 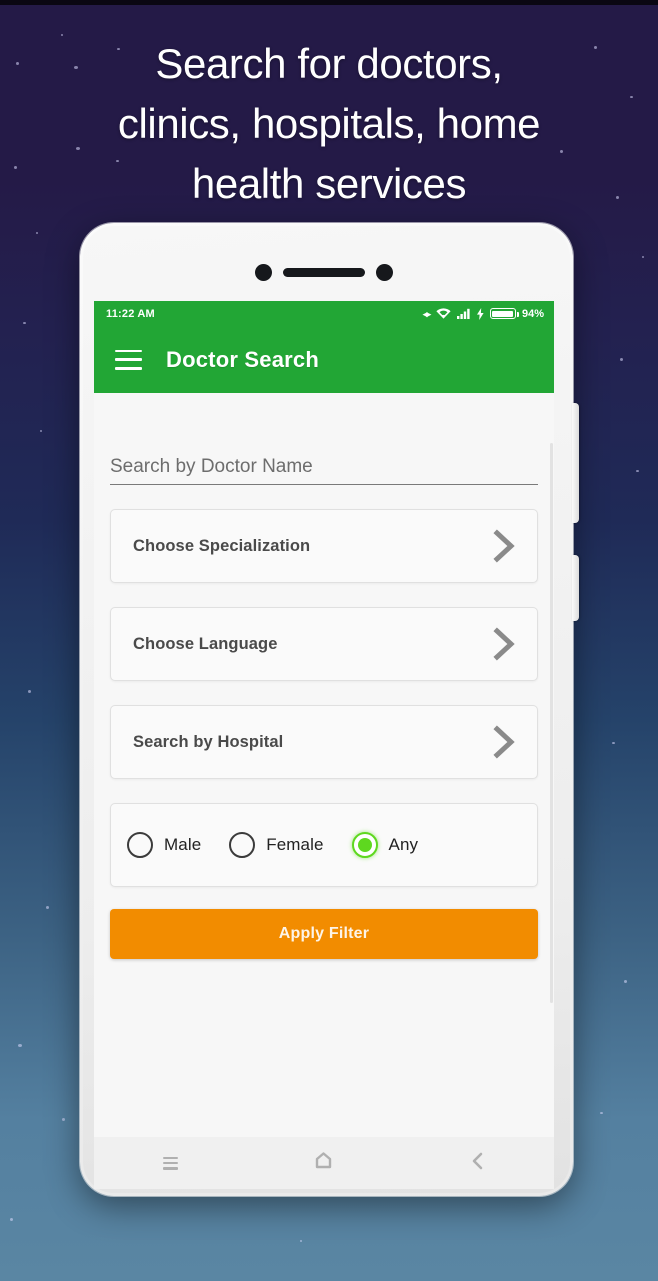 What do you see at coordinates (324, 359) in the screenshot?
I see `app-bar: Doctor Search` at bounding box center [324, 359].